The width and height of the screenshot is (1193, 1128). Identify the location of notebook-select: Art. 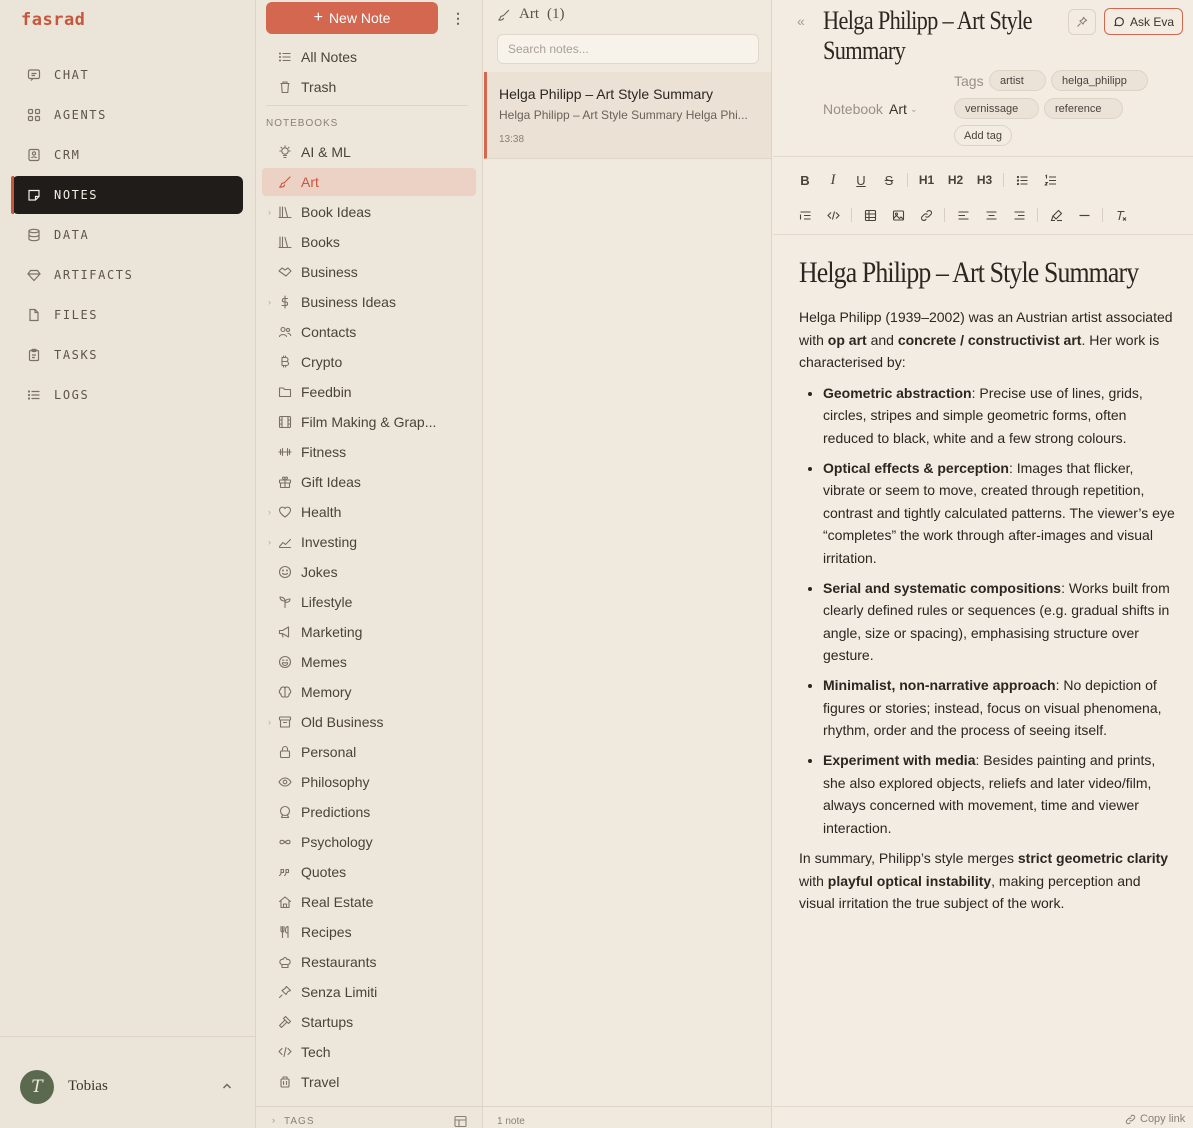
(898, 109).